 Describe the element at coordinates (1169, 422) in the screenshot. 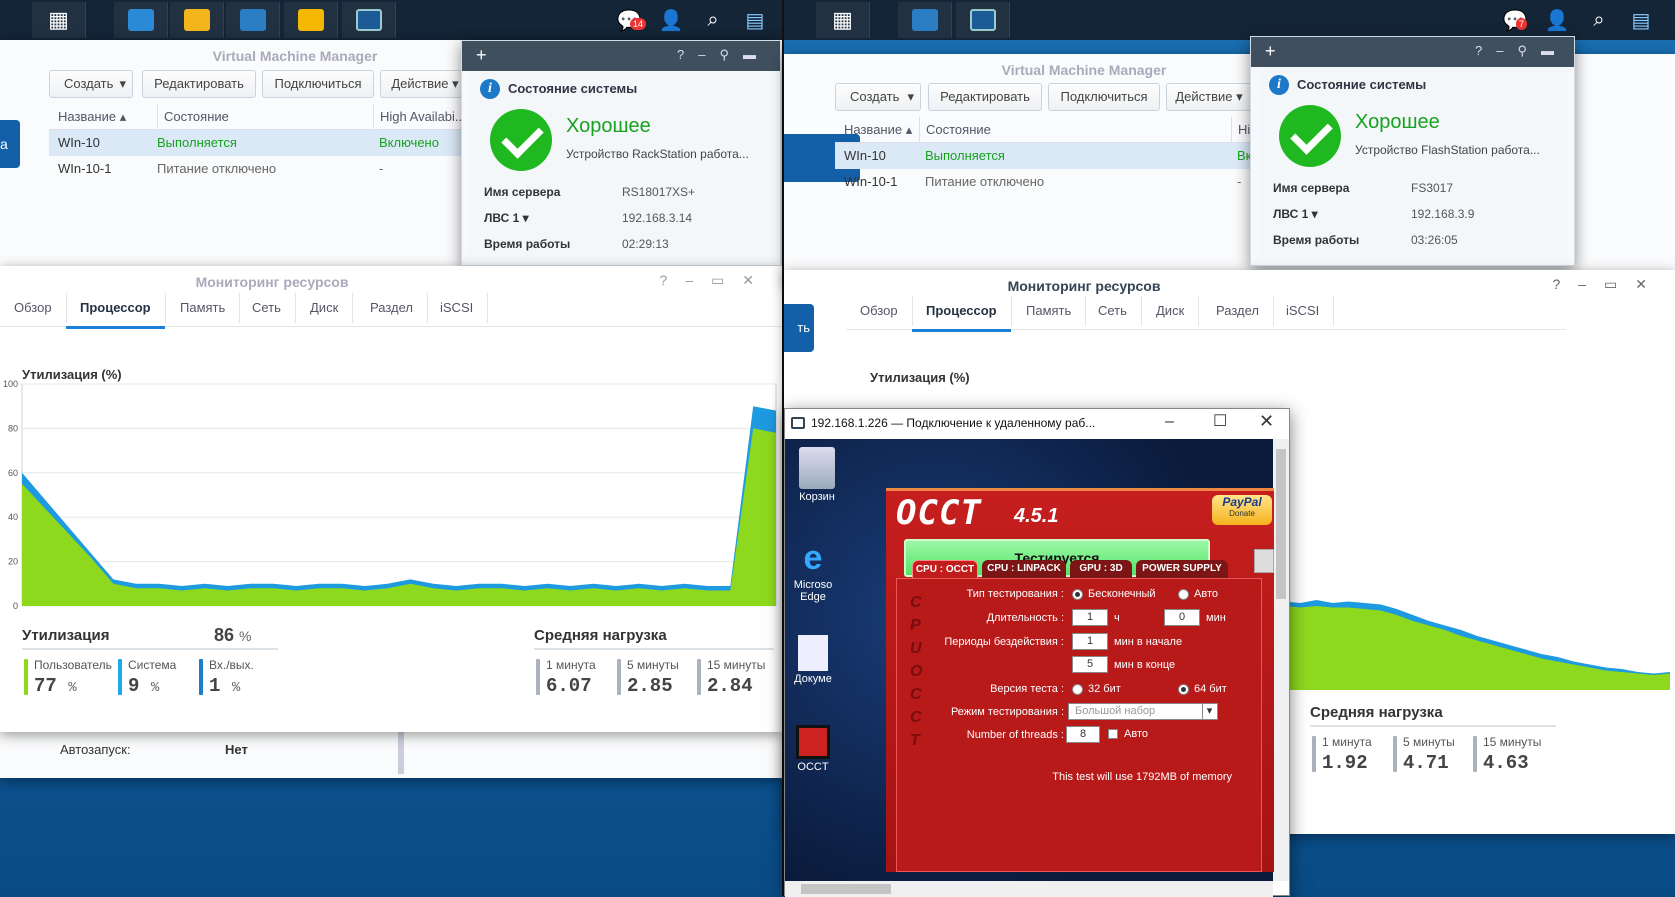

I see `minimize-button: –` at that location.